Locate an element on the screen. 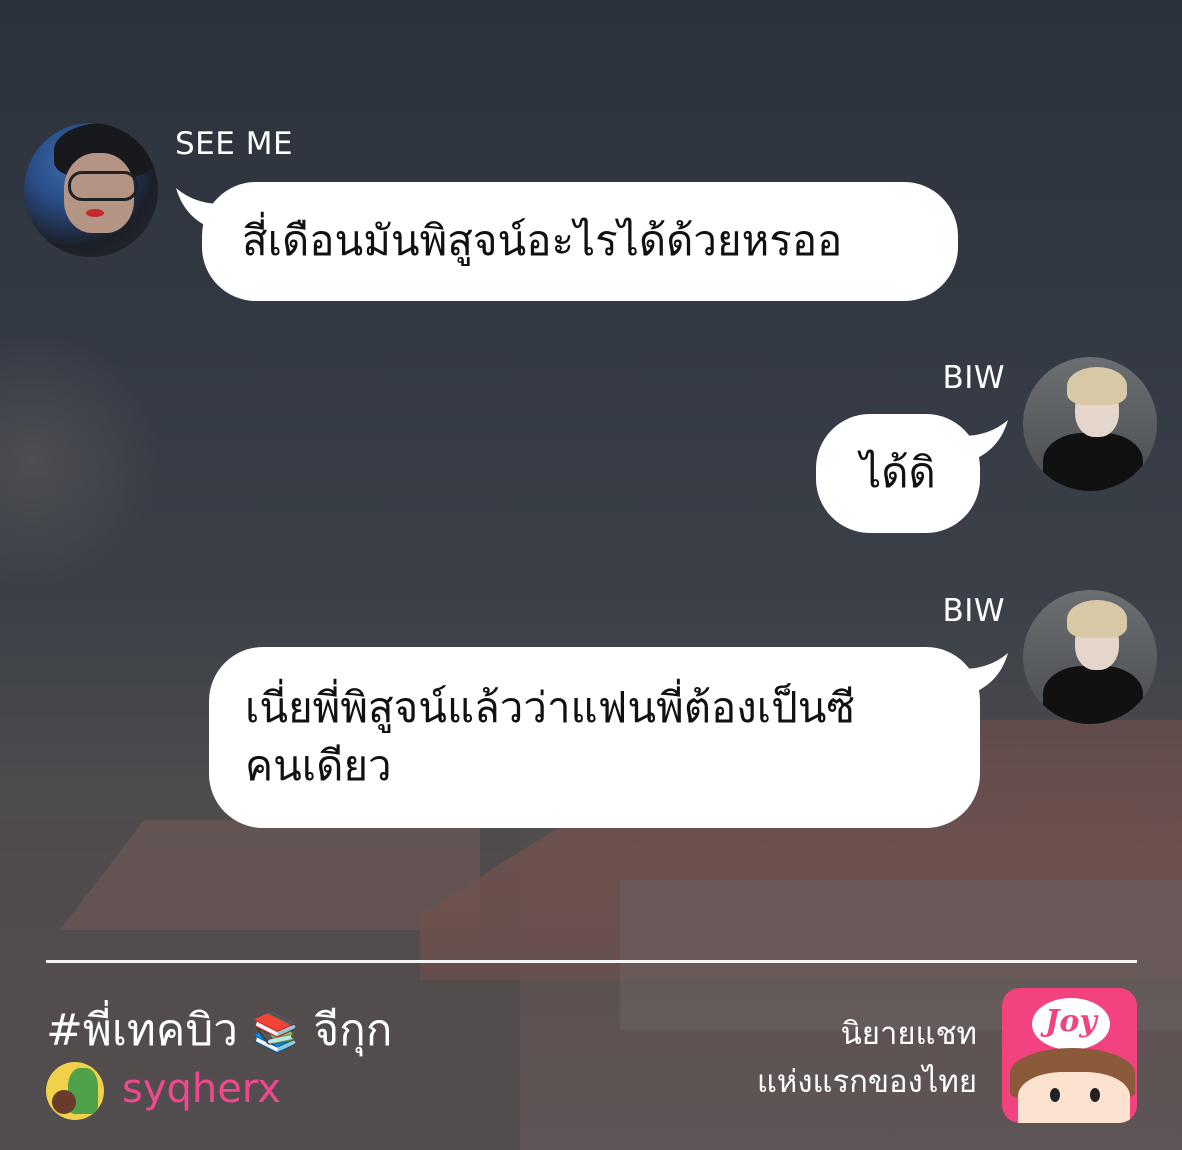  logo-face is located at coordinates (1074, 1097).